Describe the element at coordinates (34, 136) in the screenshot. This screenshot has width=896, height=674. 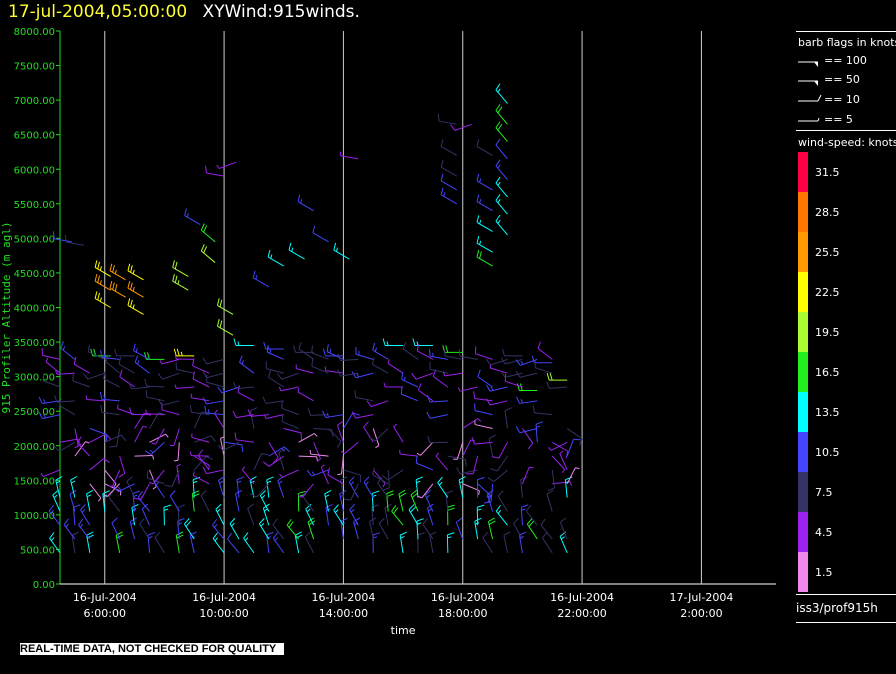
I see `y-tick-label: 6500.00` at that location.